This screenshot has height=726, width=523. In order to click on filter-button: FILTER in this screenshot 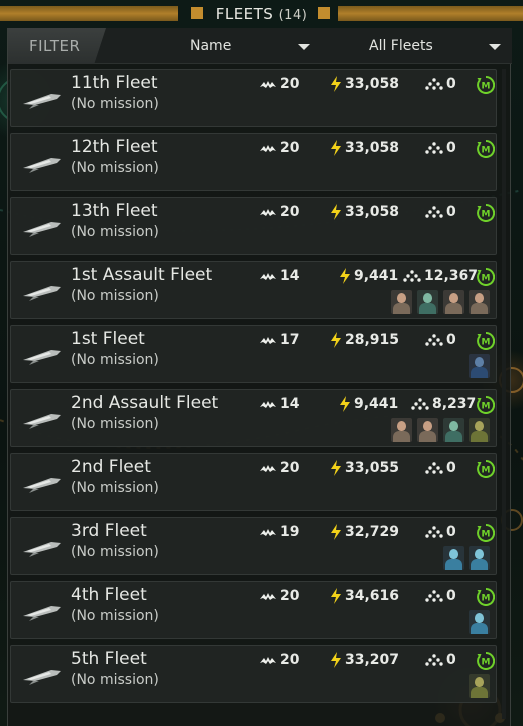, I will do `click(57, 46)`.